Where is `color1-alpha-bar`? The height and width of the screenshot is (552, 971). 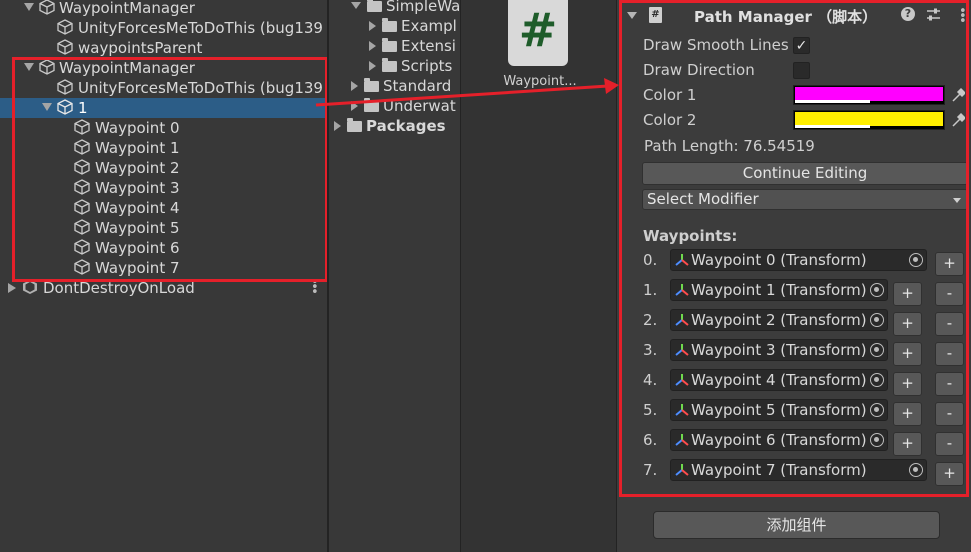
color1-alpha-bar is located at coordinates (832, 101).